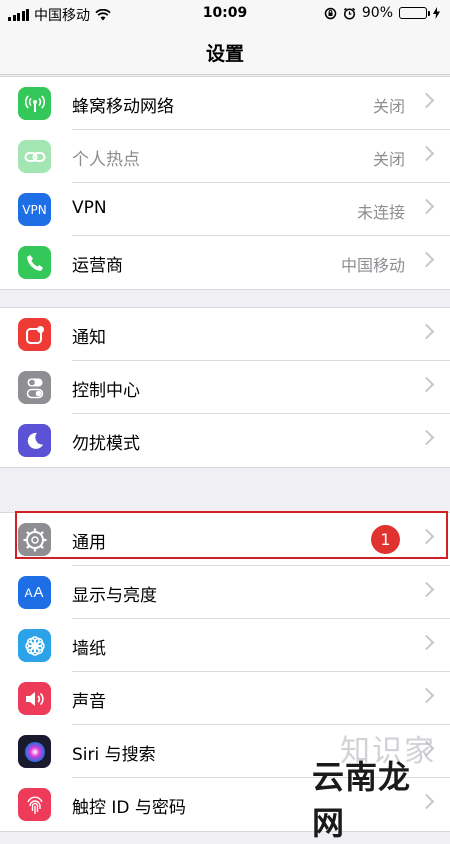 The width and height of the screenshot is (450, 844). Describe the element at coordinates (225, 334) in the screenshot. I see `settings-row: 通知` at that location.